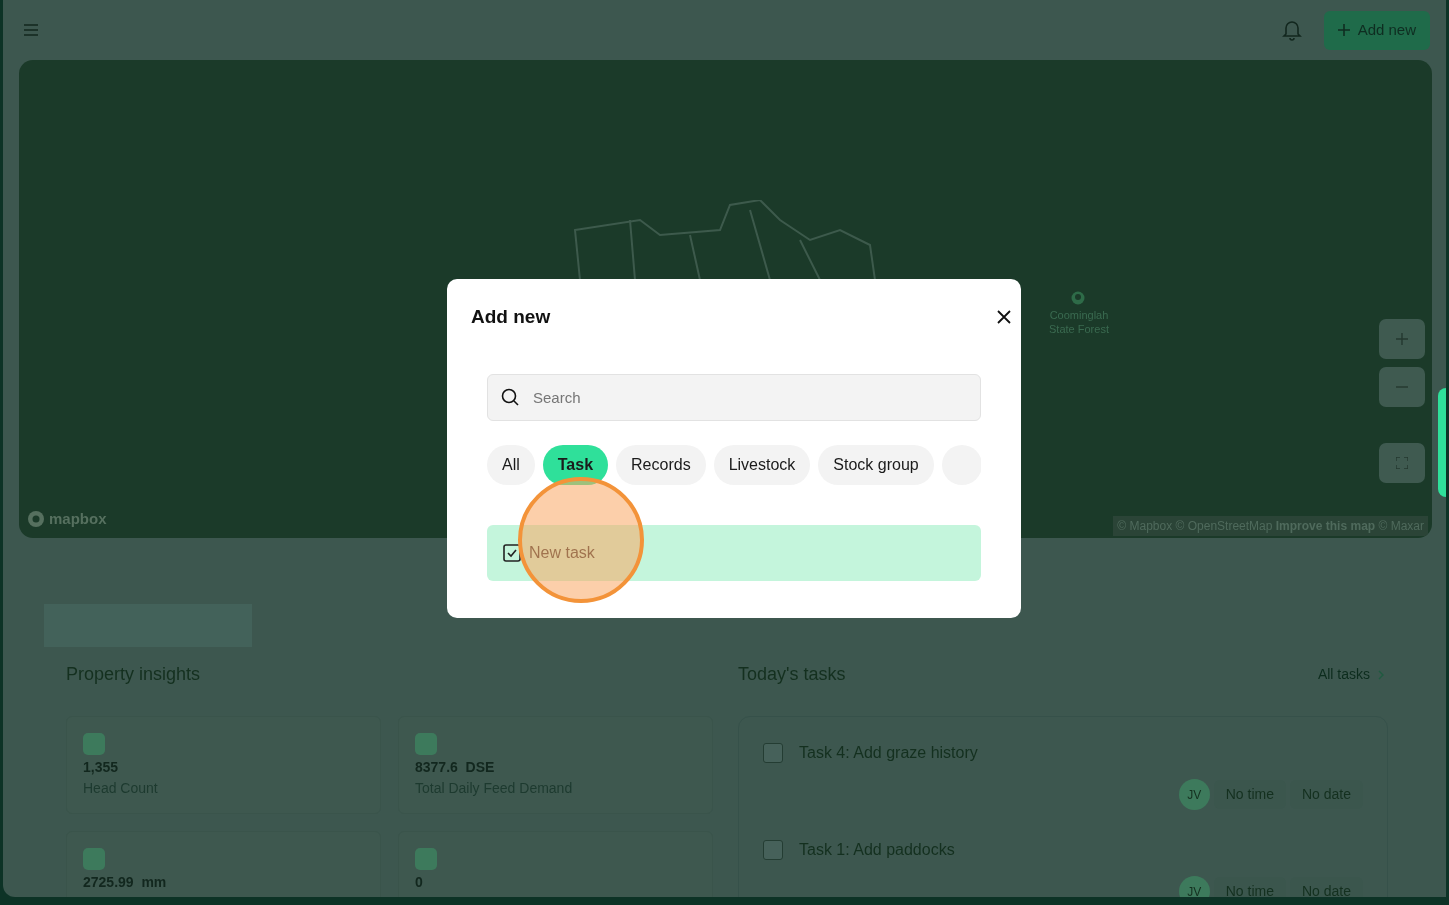 This screenshot has width=1449, height=905. Describe the element at coordinates (511, 317) in the screenshot. I see `dialog-title: Add new` at that location.